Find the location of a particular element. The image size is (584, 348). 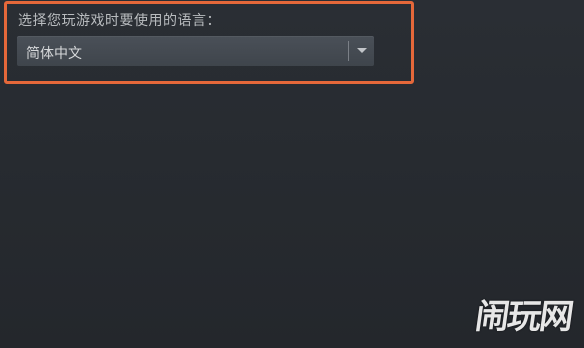

language-dropdown: 简体中文 is located at coordinates (195, 51).